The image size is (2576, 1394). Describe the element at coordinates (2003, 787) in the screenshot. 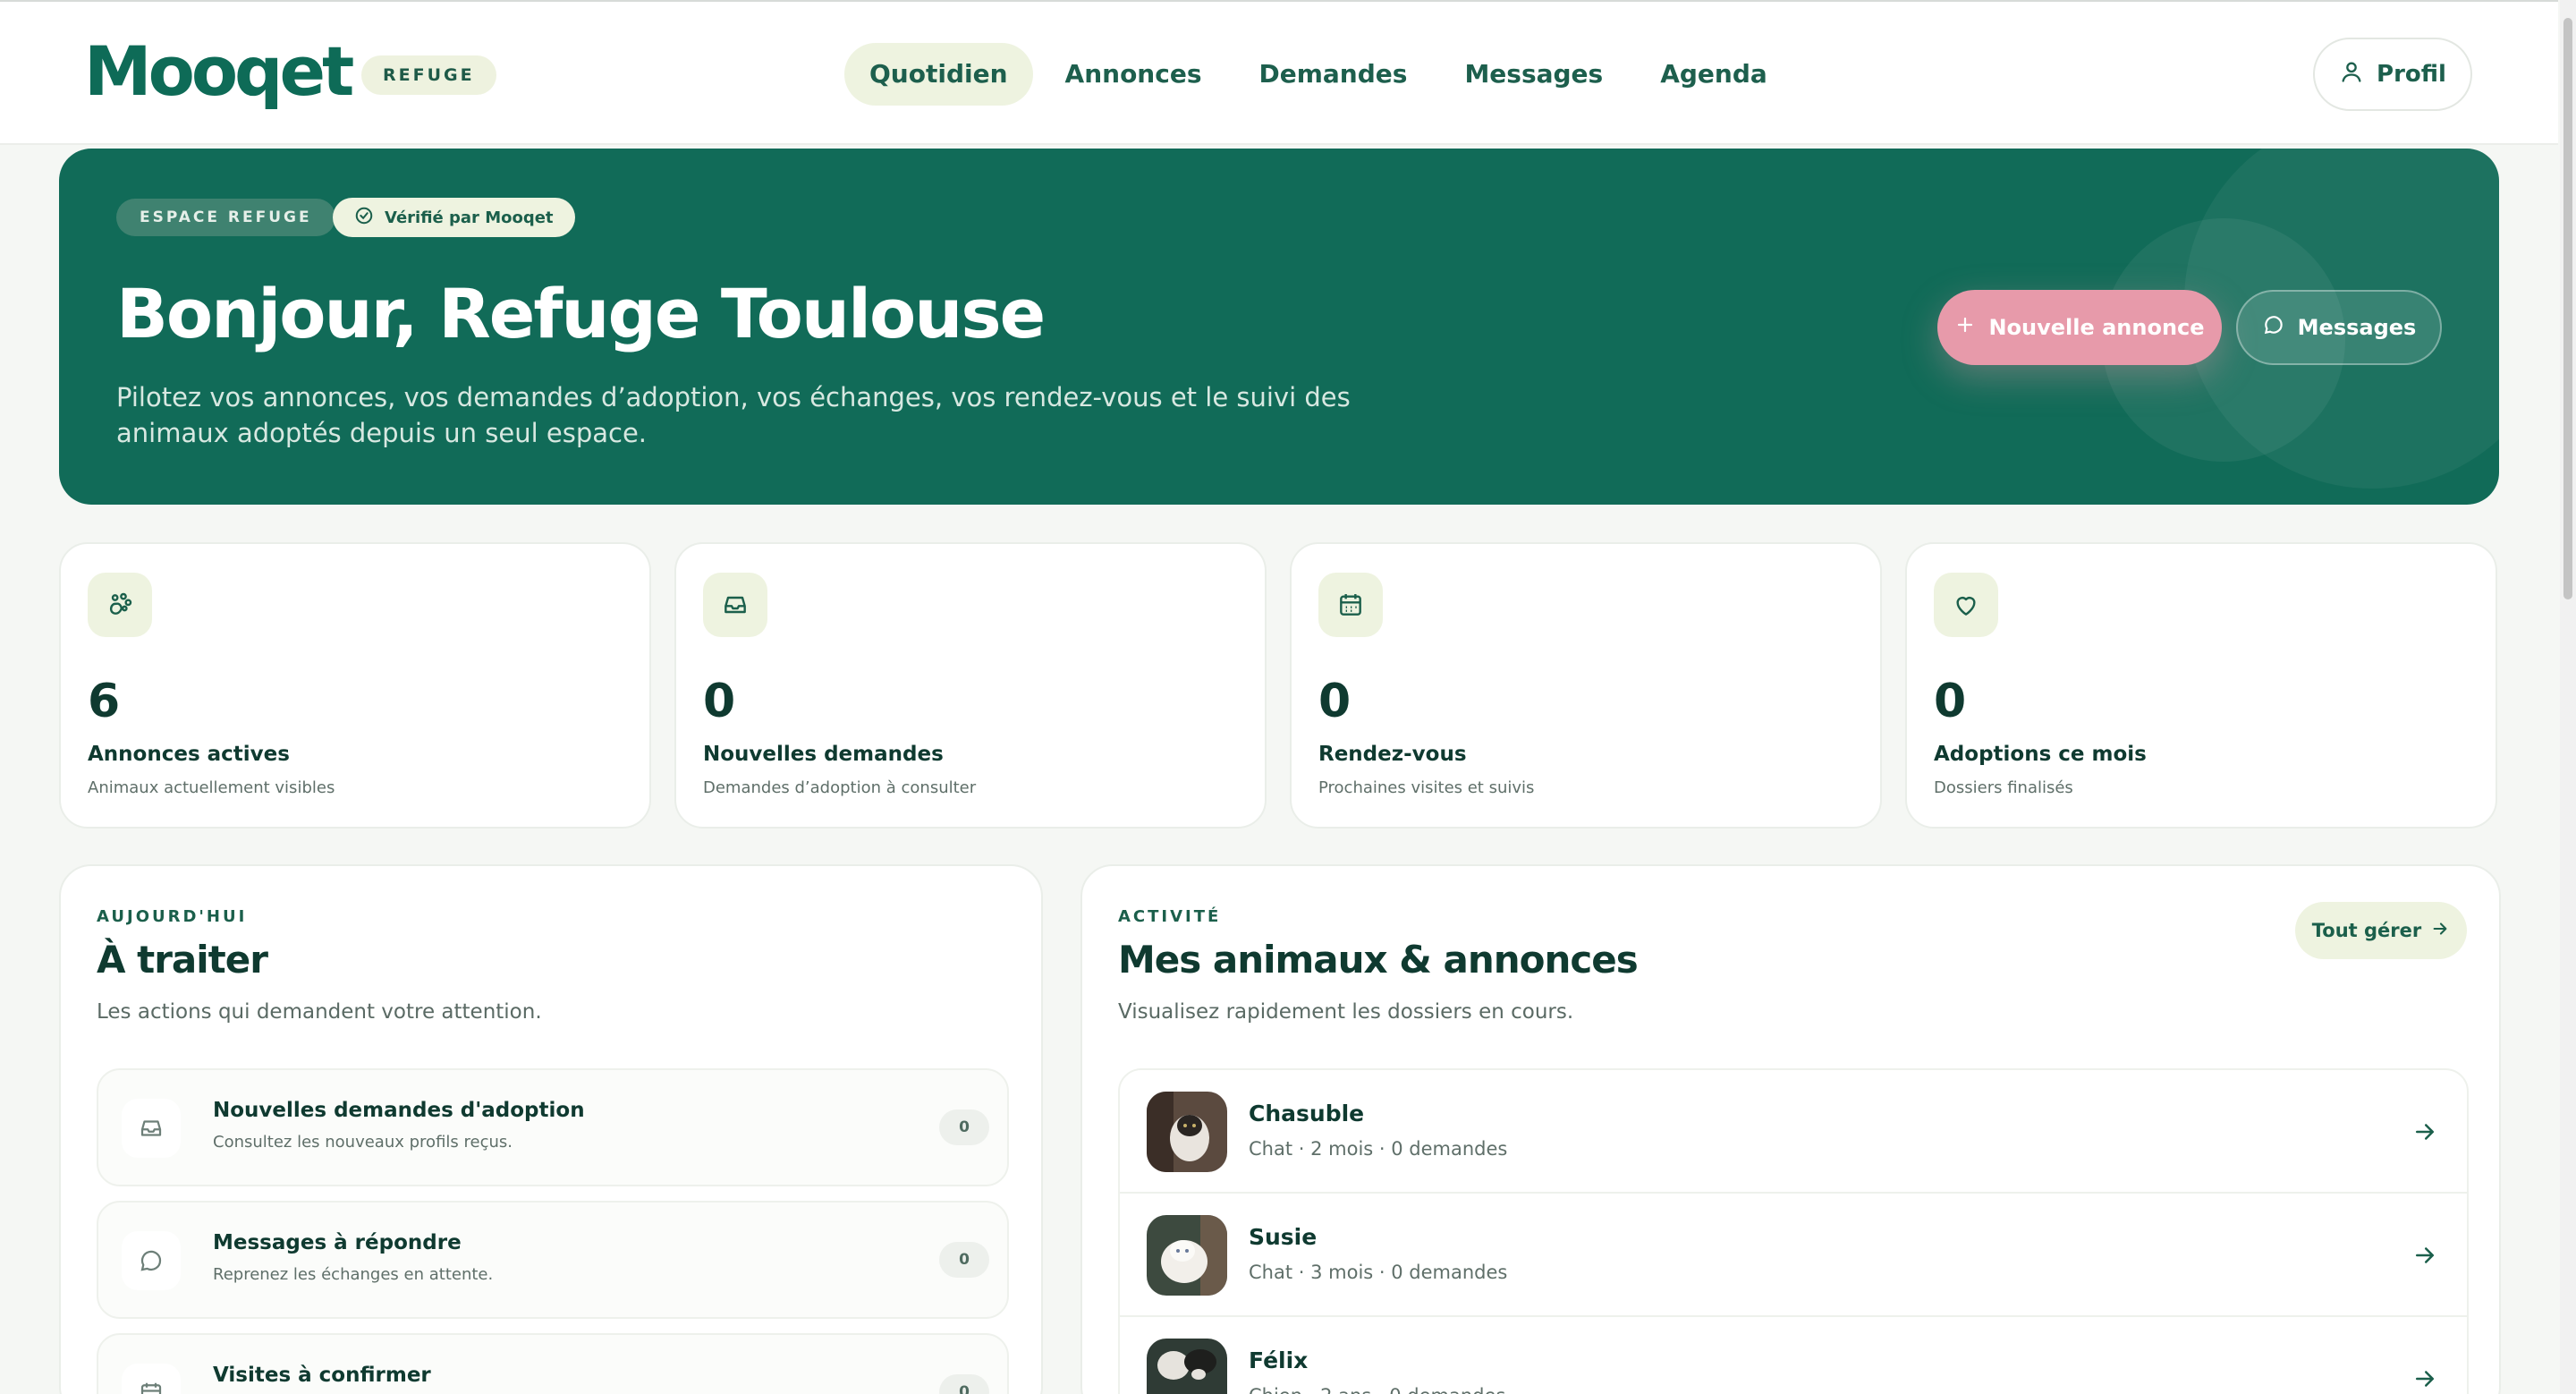

I see `stat-description: Dossiers finalisés` at that location.